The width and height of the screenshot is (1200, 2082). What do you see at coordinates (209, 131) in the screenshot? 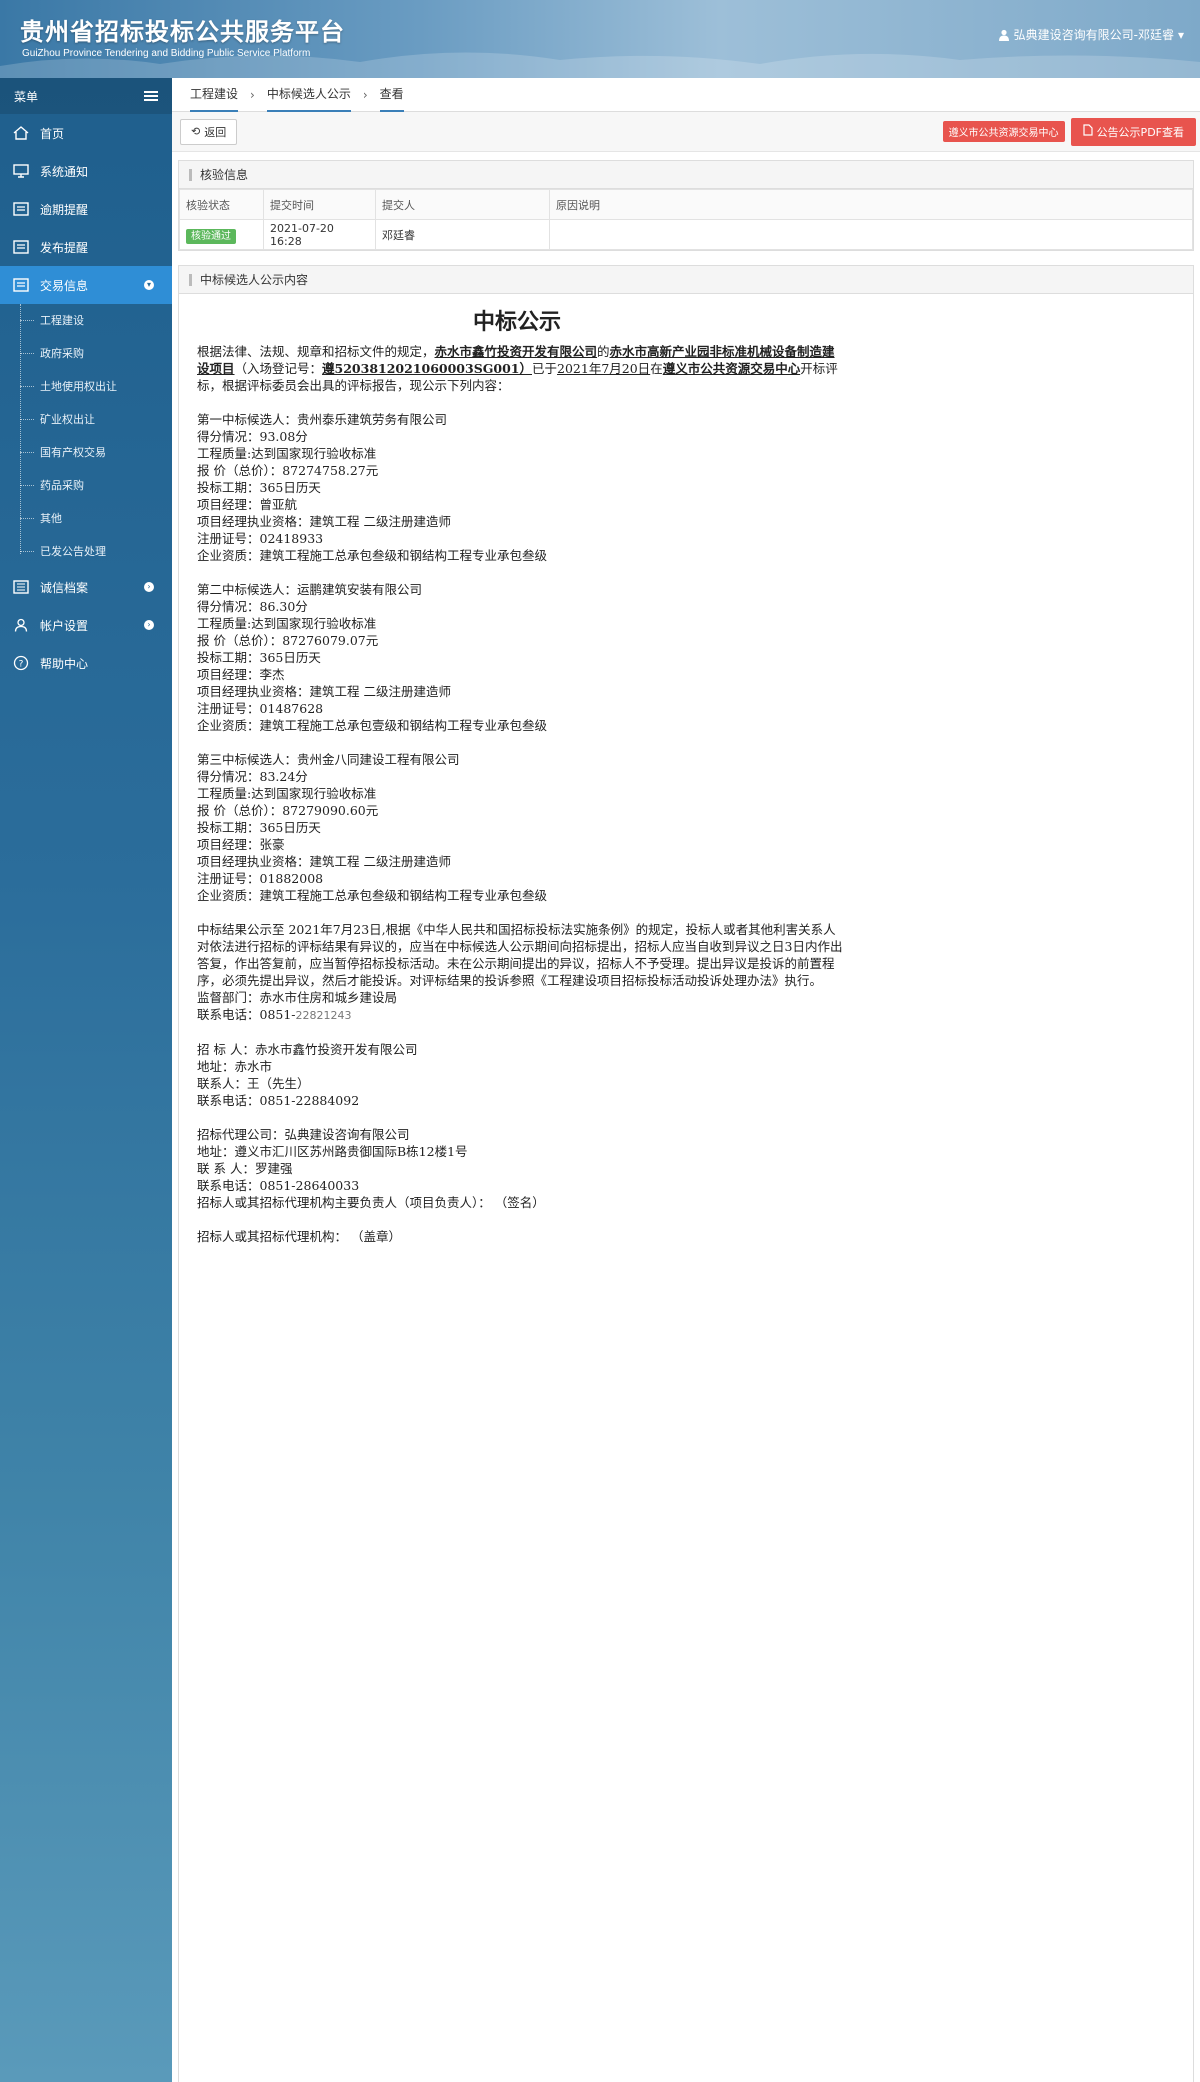
I see `back-button: ⟲ 返回` at bounding box center [209, 131].